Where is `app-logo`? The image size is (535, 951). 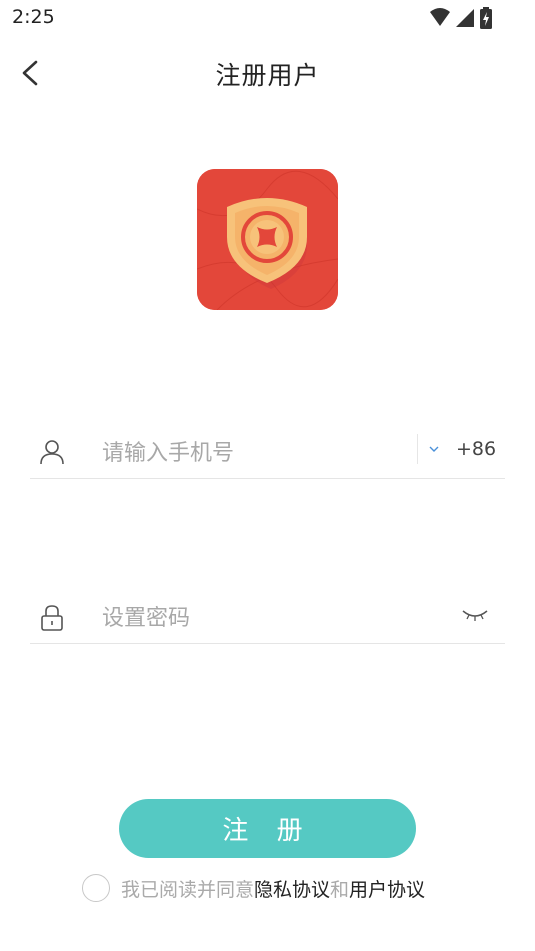
app-logo is located at coordinates (267, 239).